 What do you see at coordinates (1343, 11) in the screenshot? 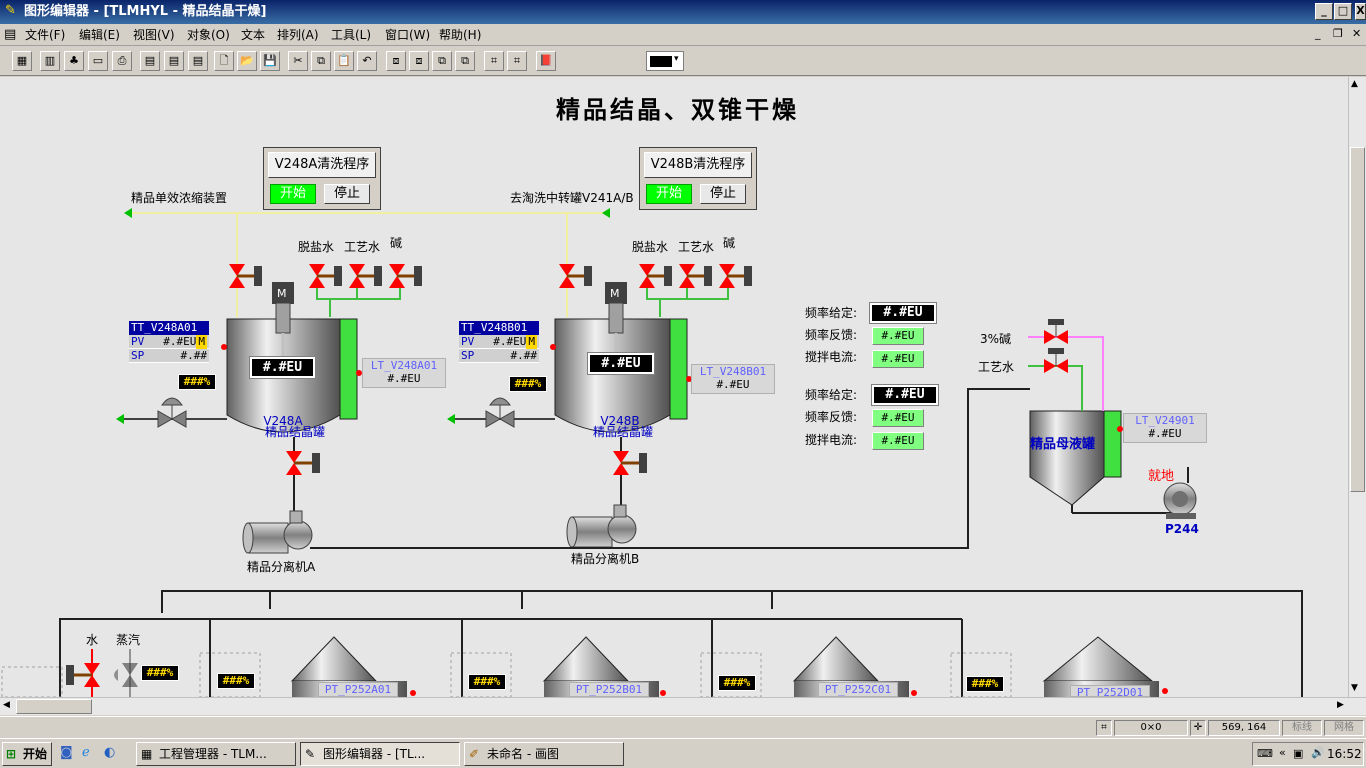
I see `maximize-button: □` at bounding box center [1343, 11].